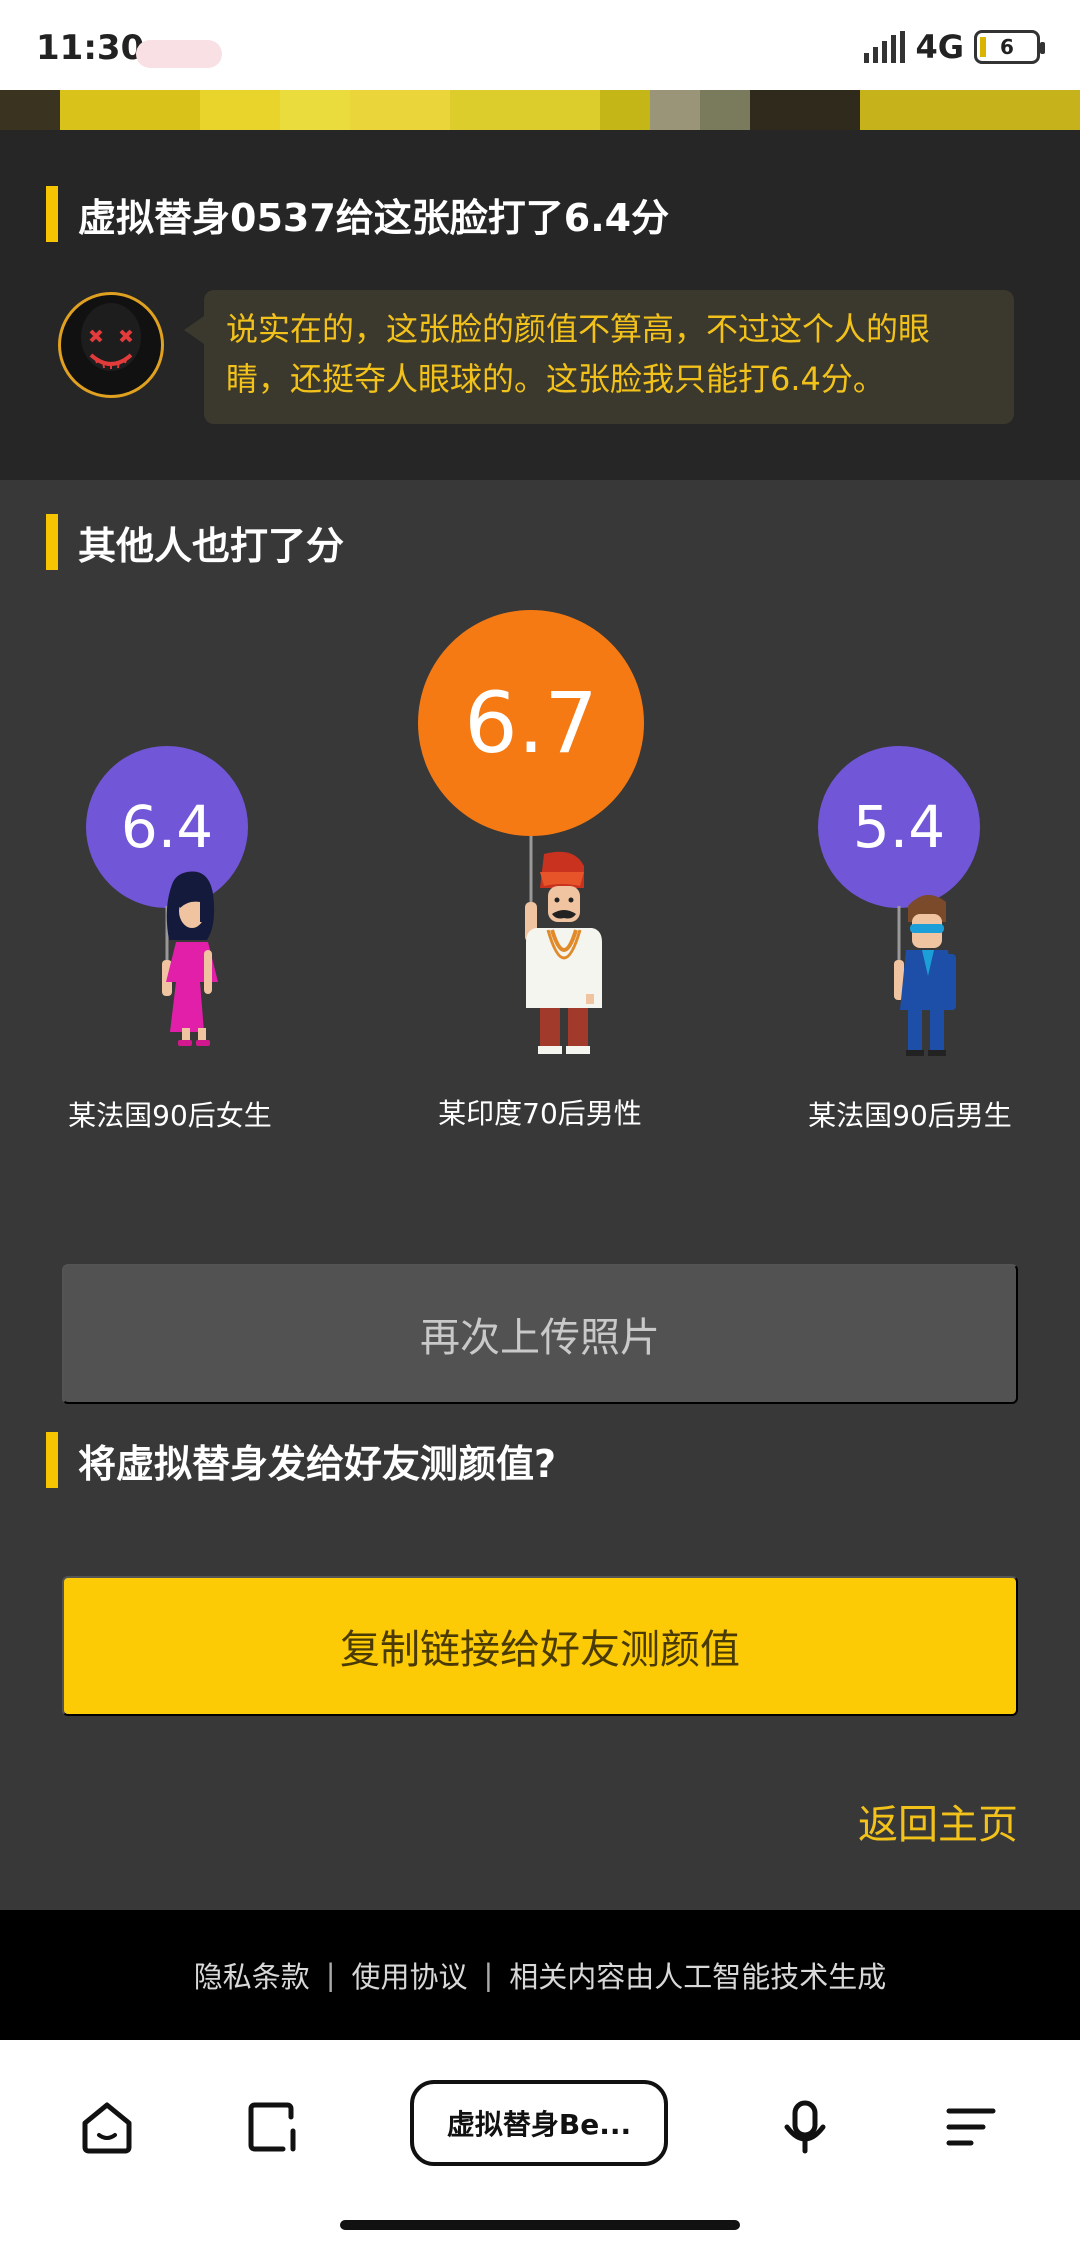 The width and height of the screenshot is (1080, 2248). I want to click on uploaded-photo-strip, so click(540, 110).